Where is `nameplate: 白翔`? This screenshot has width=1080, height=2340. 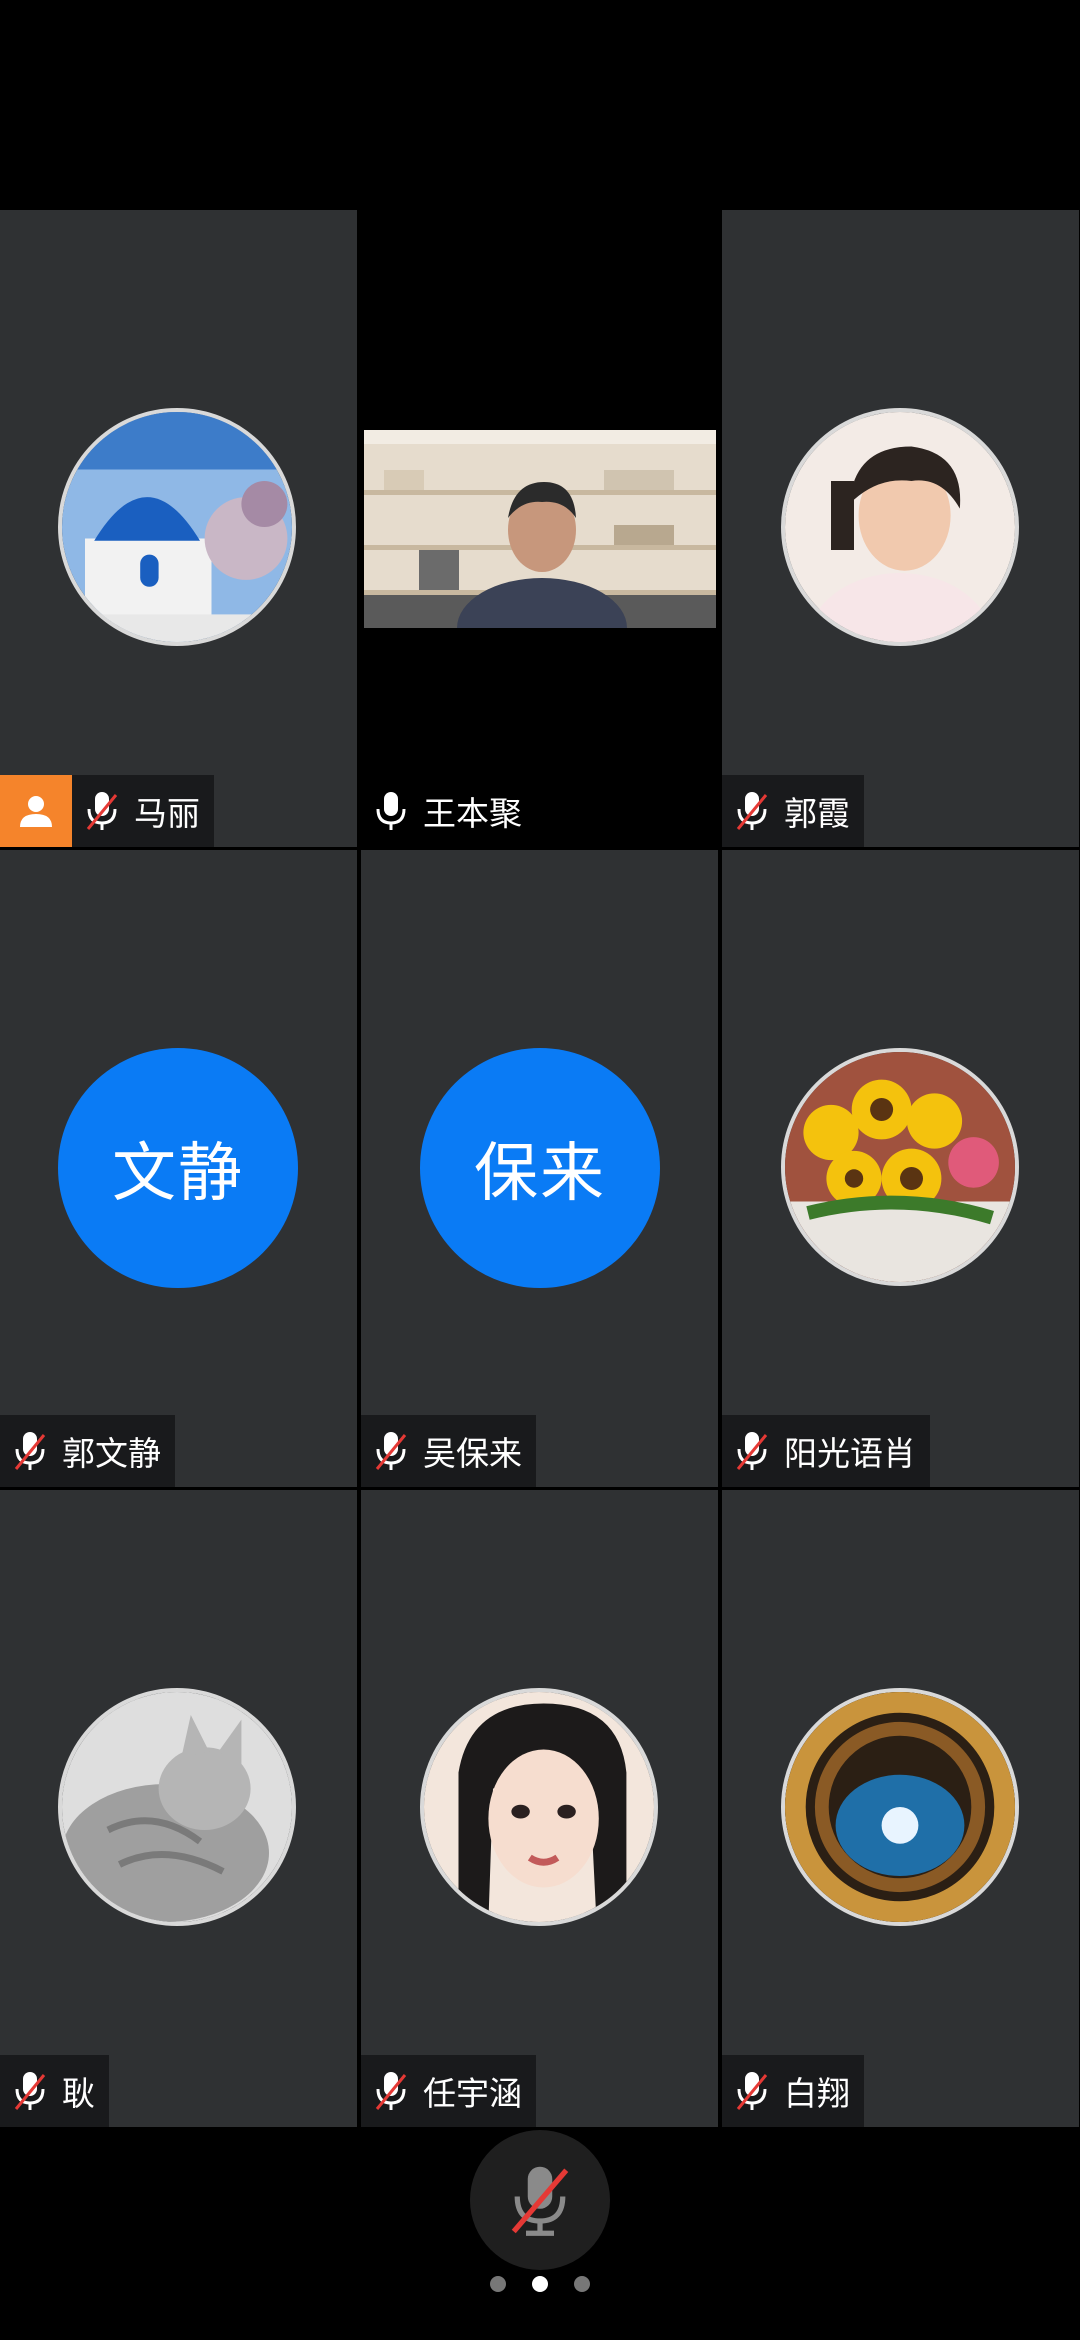
nameplate: 白翔 is located at coordinates (793, 2091).